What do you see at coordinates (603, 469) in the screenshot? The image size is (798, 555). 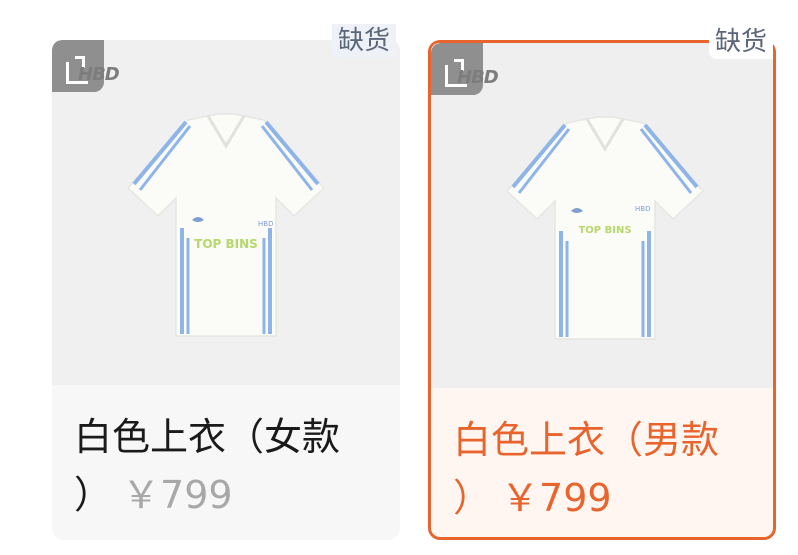 I see `product-name: 白色上衣（男款 ） ￥799` at bounding box center [603, 469].